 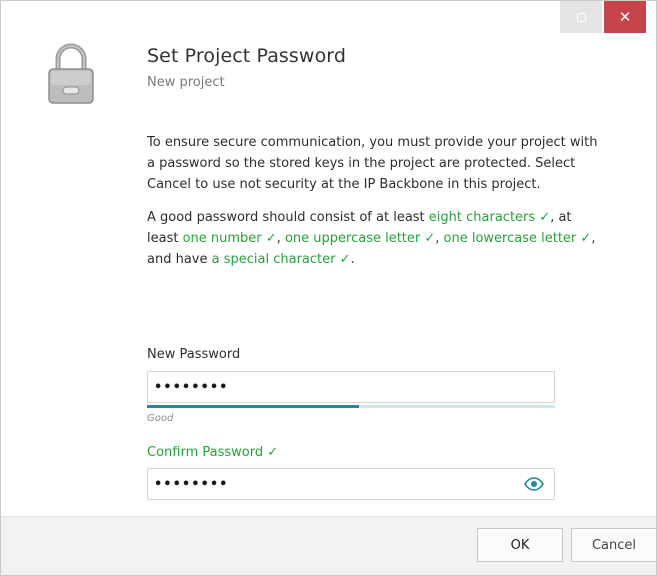 What do you see at coordinates (329, 545) in the screenshot?
I see `dialog-footer: OK Cancel` at bounding box center [329, 545].